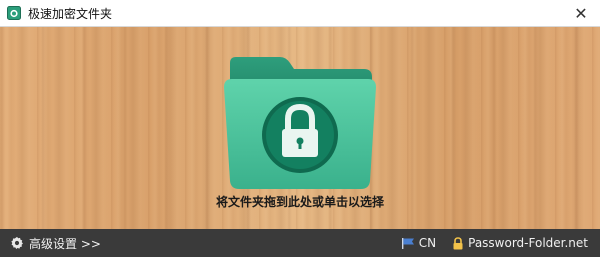  I want to click on language-selector: CN, so click(418, 243).